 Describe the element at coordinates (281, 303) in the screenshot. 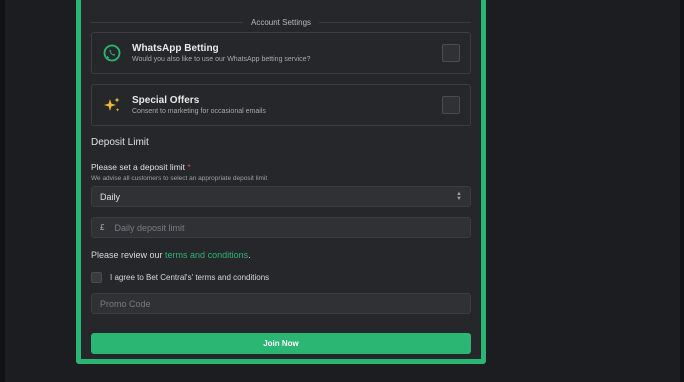

I see `promo-code-input: Promo Code` at that location.